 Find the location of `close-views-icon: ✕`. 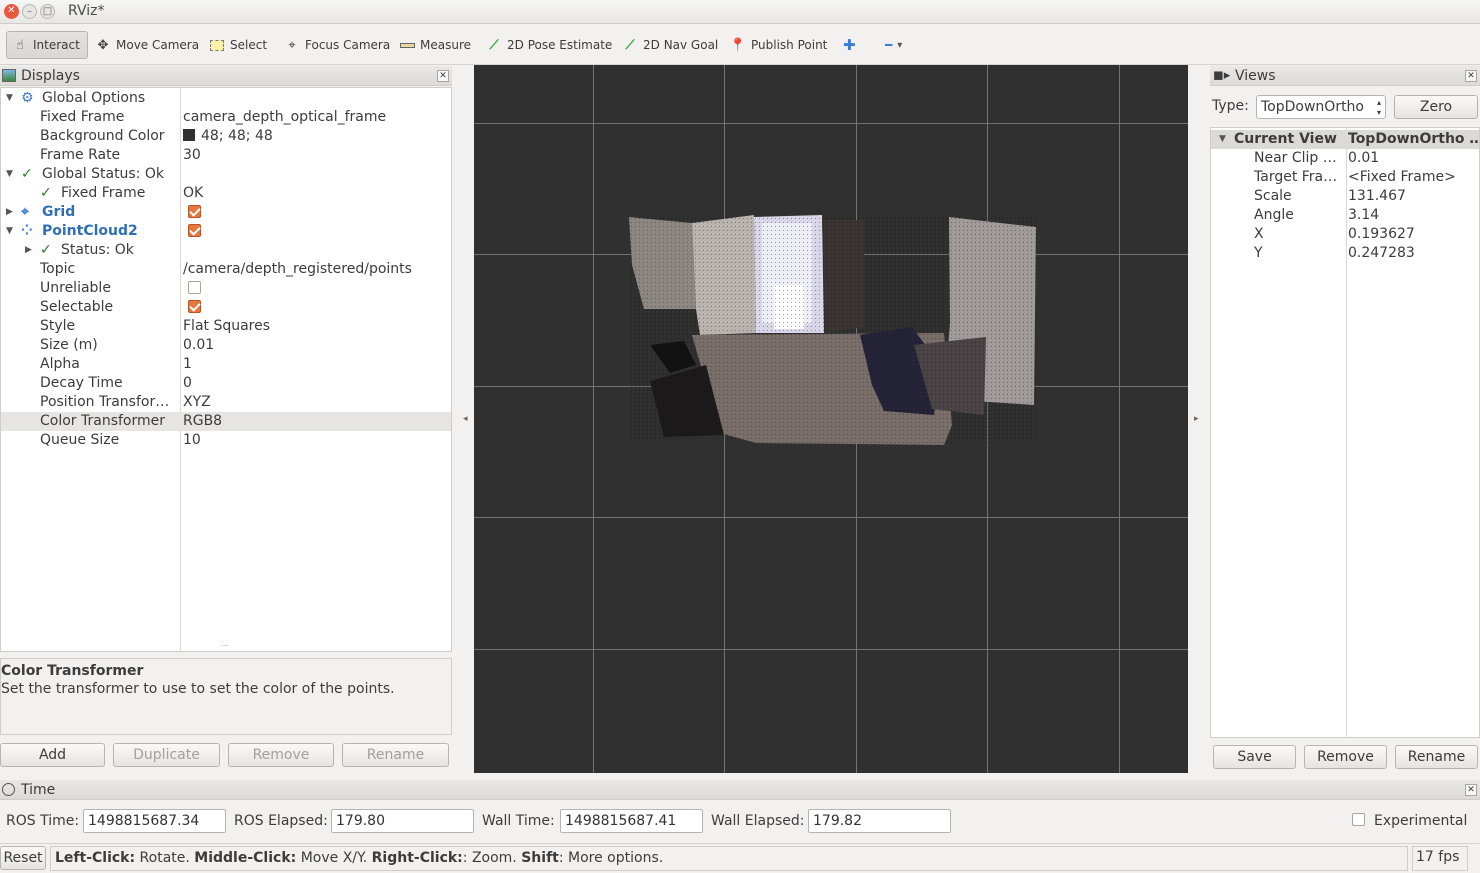

close-views-icon: ✕ is located at coordinates (1471, 76).